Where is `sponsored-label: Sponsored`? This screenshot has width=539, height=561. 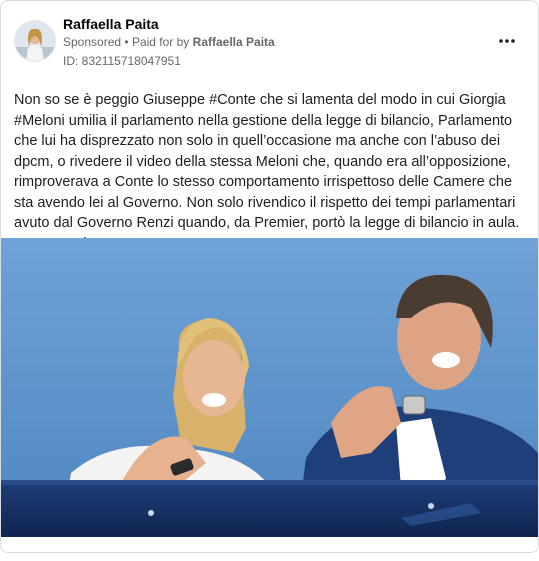 sponsored-label: Sponsored is located at coordinates (92, 42).